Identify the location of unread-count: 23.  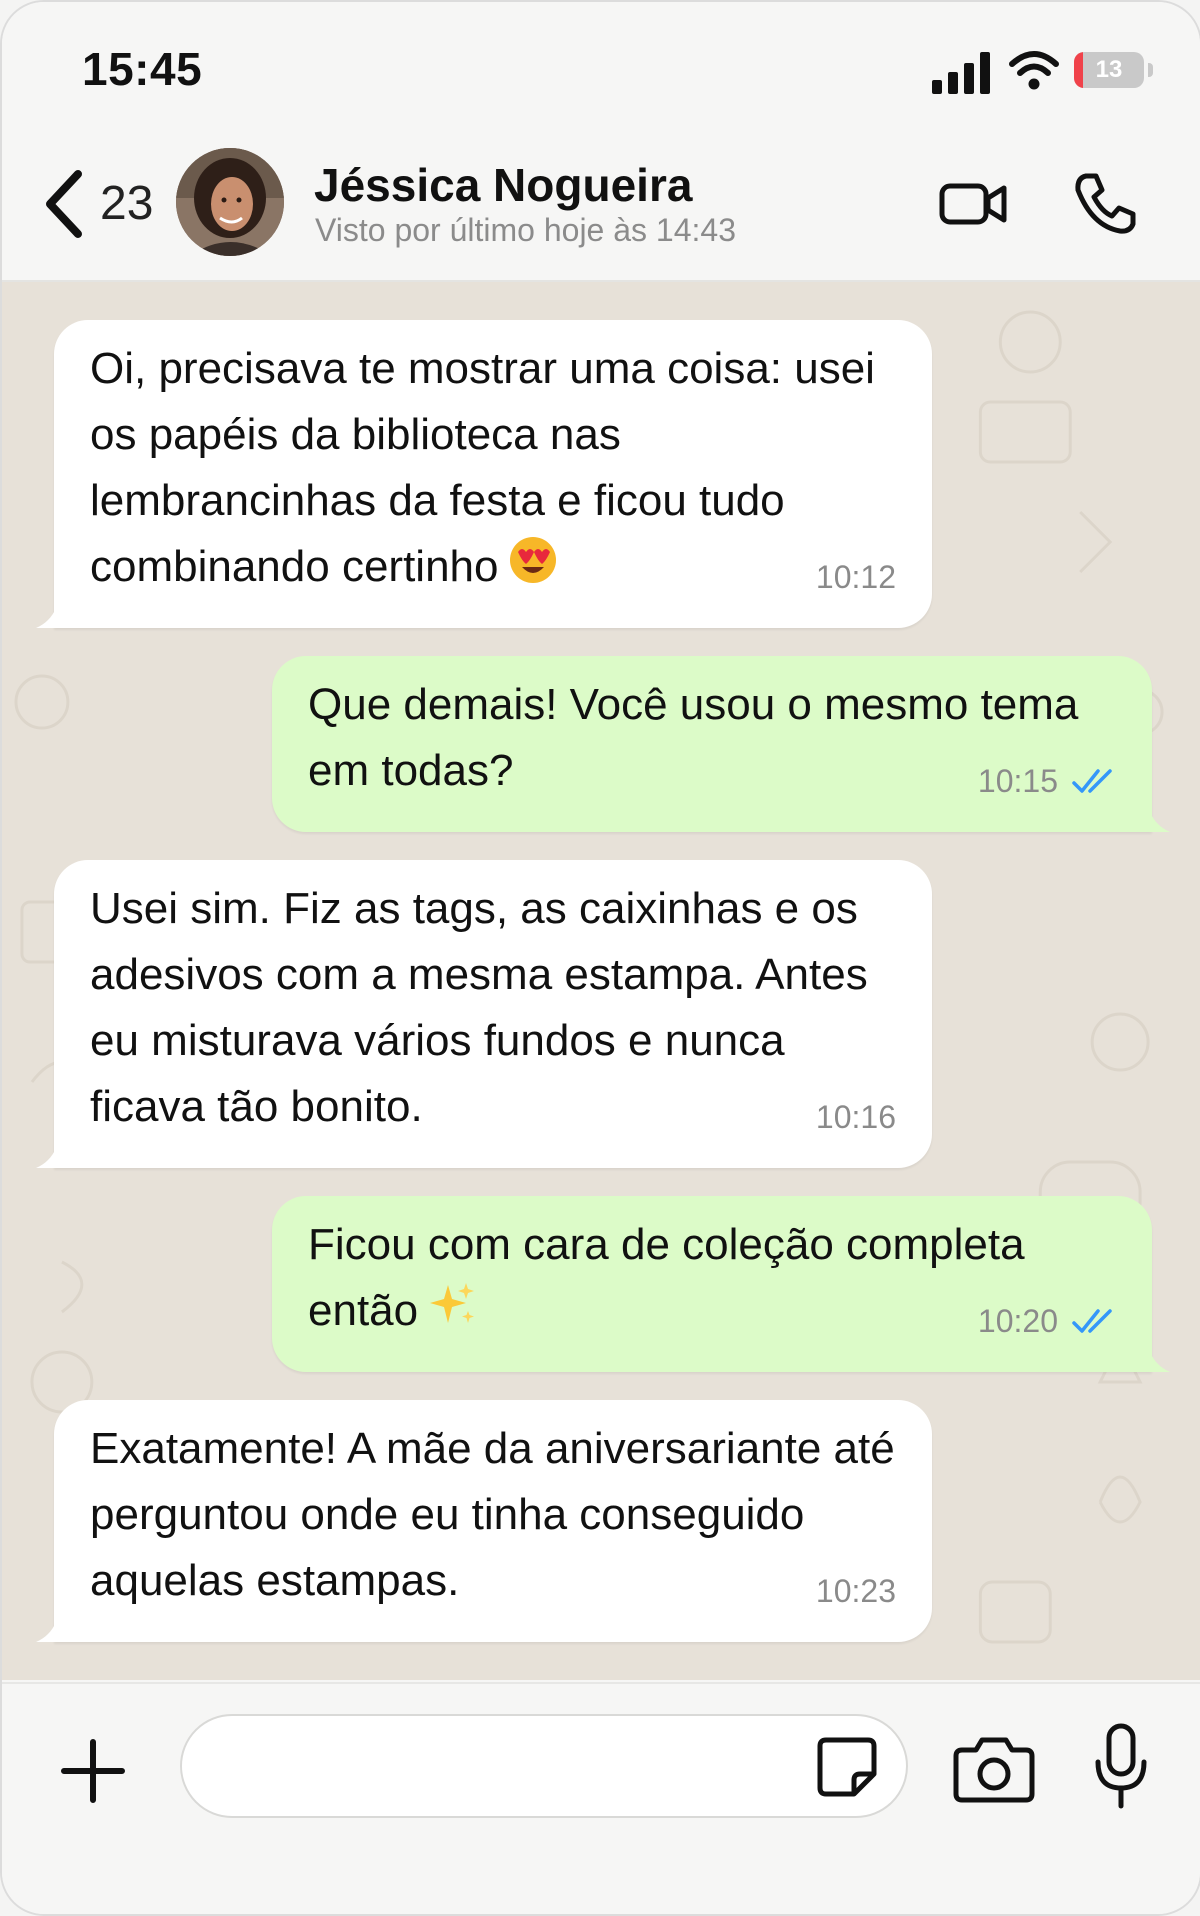
(126, 203).